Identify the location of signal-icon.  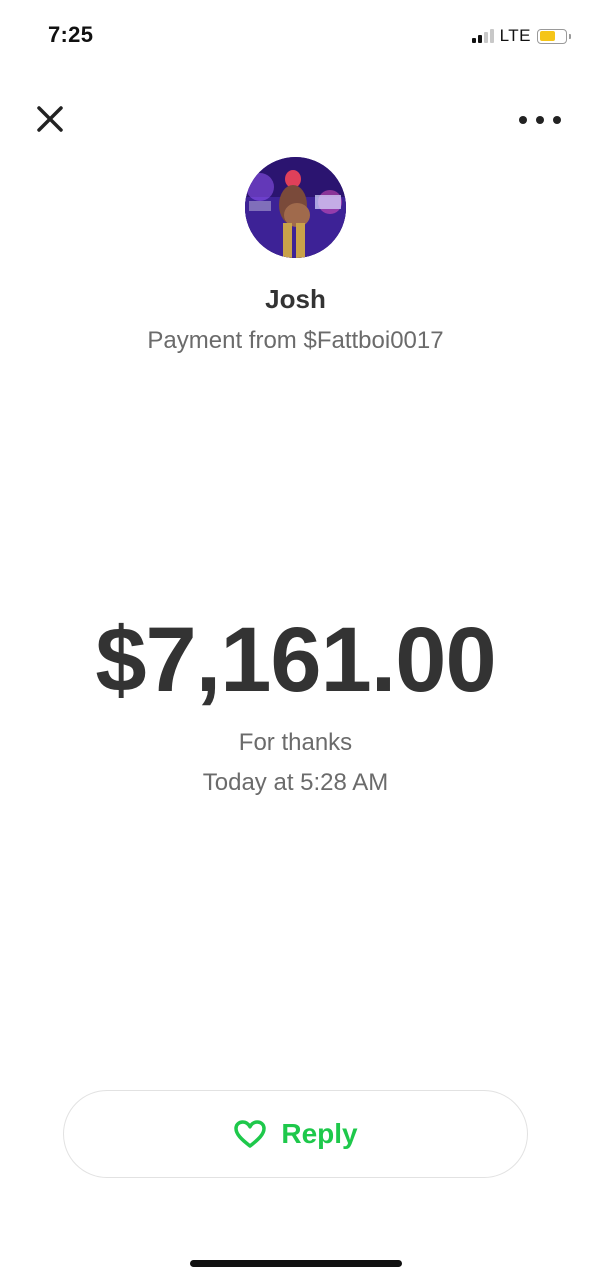
(482, 36).